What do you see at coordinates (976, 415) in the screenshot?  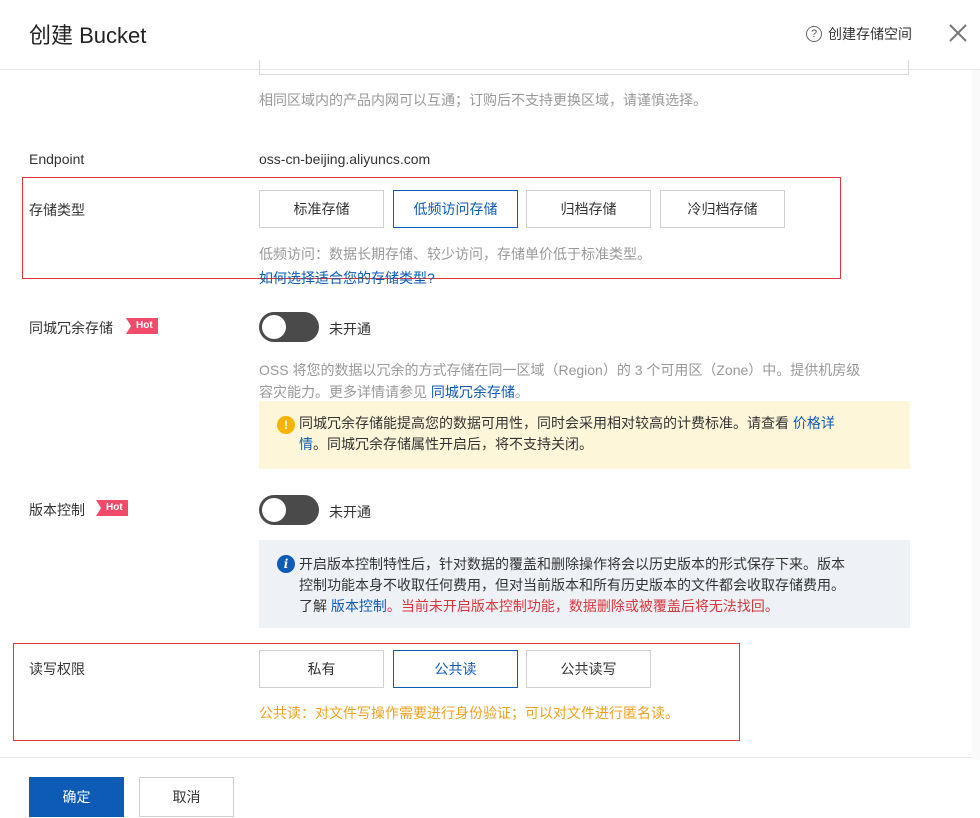 I see `scrollbar-track` at bounding box center [976, 415].